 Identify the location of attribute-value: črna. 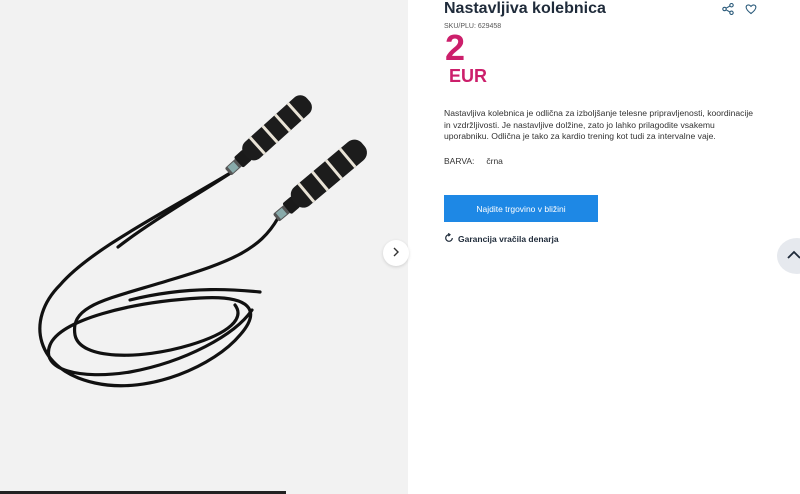
(494, 161).